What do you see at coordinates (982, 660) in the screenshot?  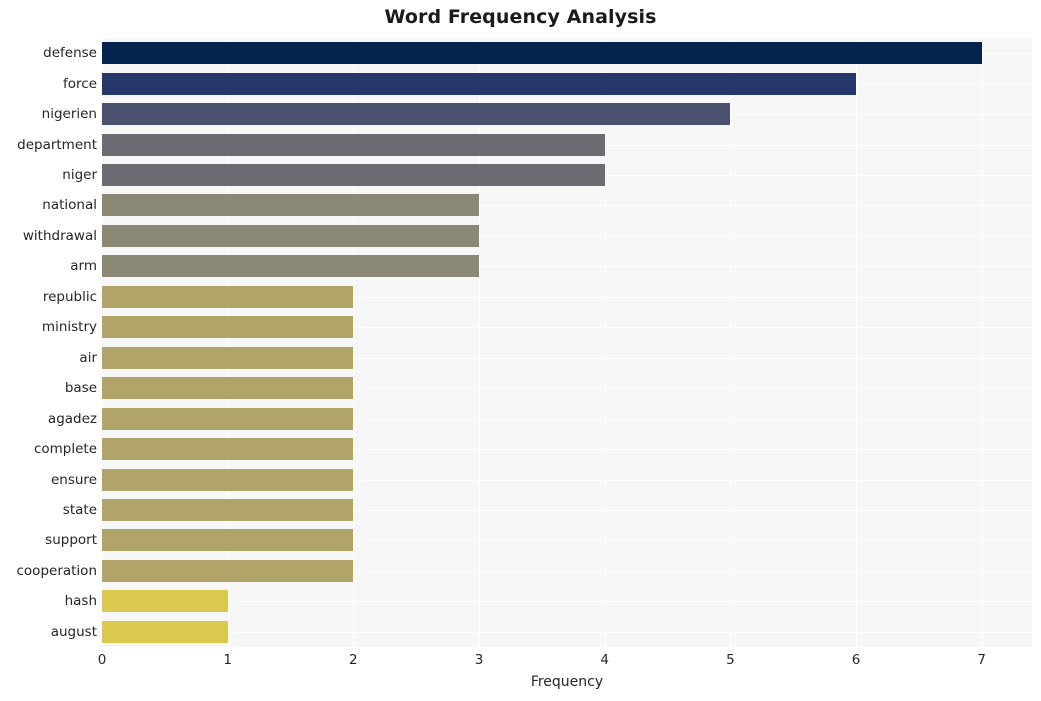 I see `x-tick-label: 7` at bounding box center [982, 660].